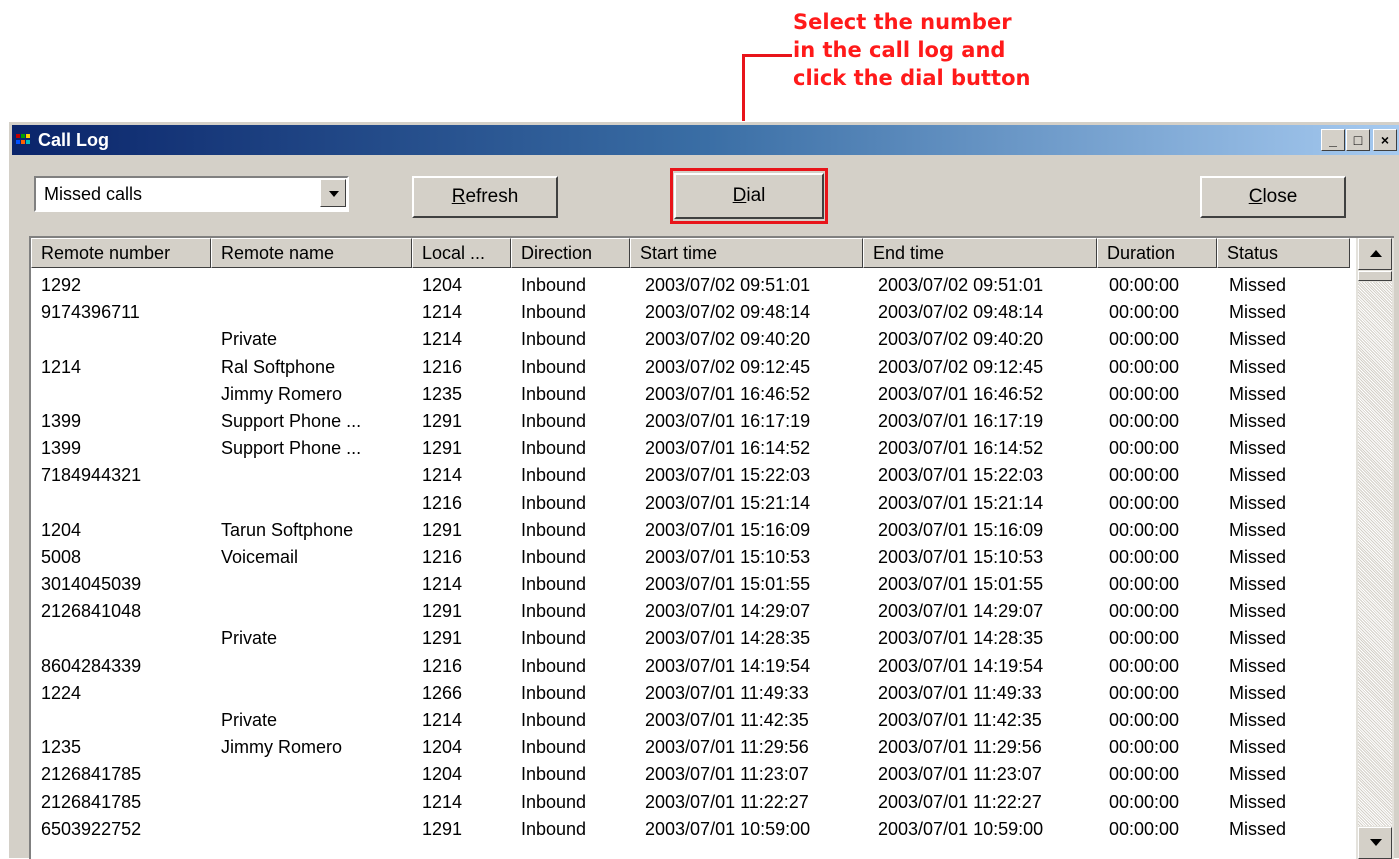 The height and width of the screenshot is (859, 1399). Describe the element at coordinates (61, 529) in the screenshot. I see `cell-remote-number: 1204` at that location.